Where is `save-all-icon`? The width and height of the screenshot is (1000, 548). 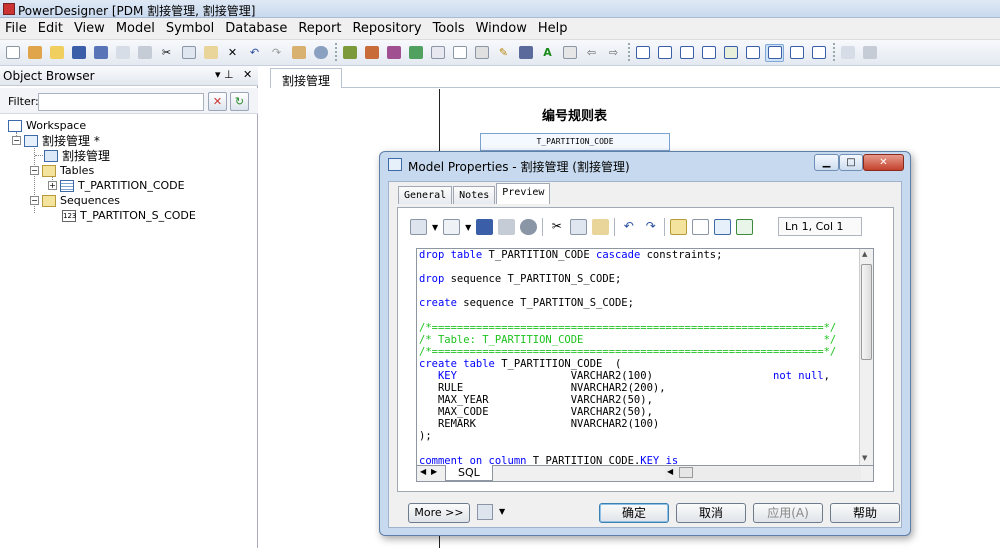 save-all-icon is located at coordinates (100, 53).